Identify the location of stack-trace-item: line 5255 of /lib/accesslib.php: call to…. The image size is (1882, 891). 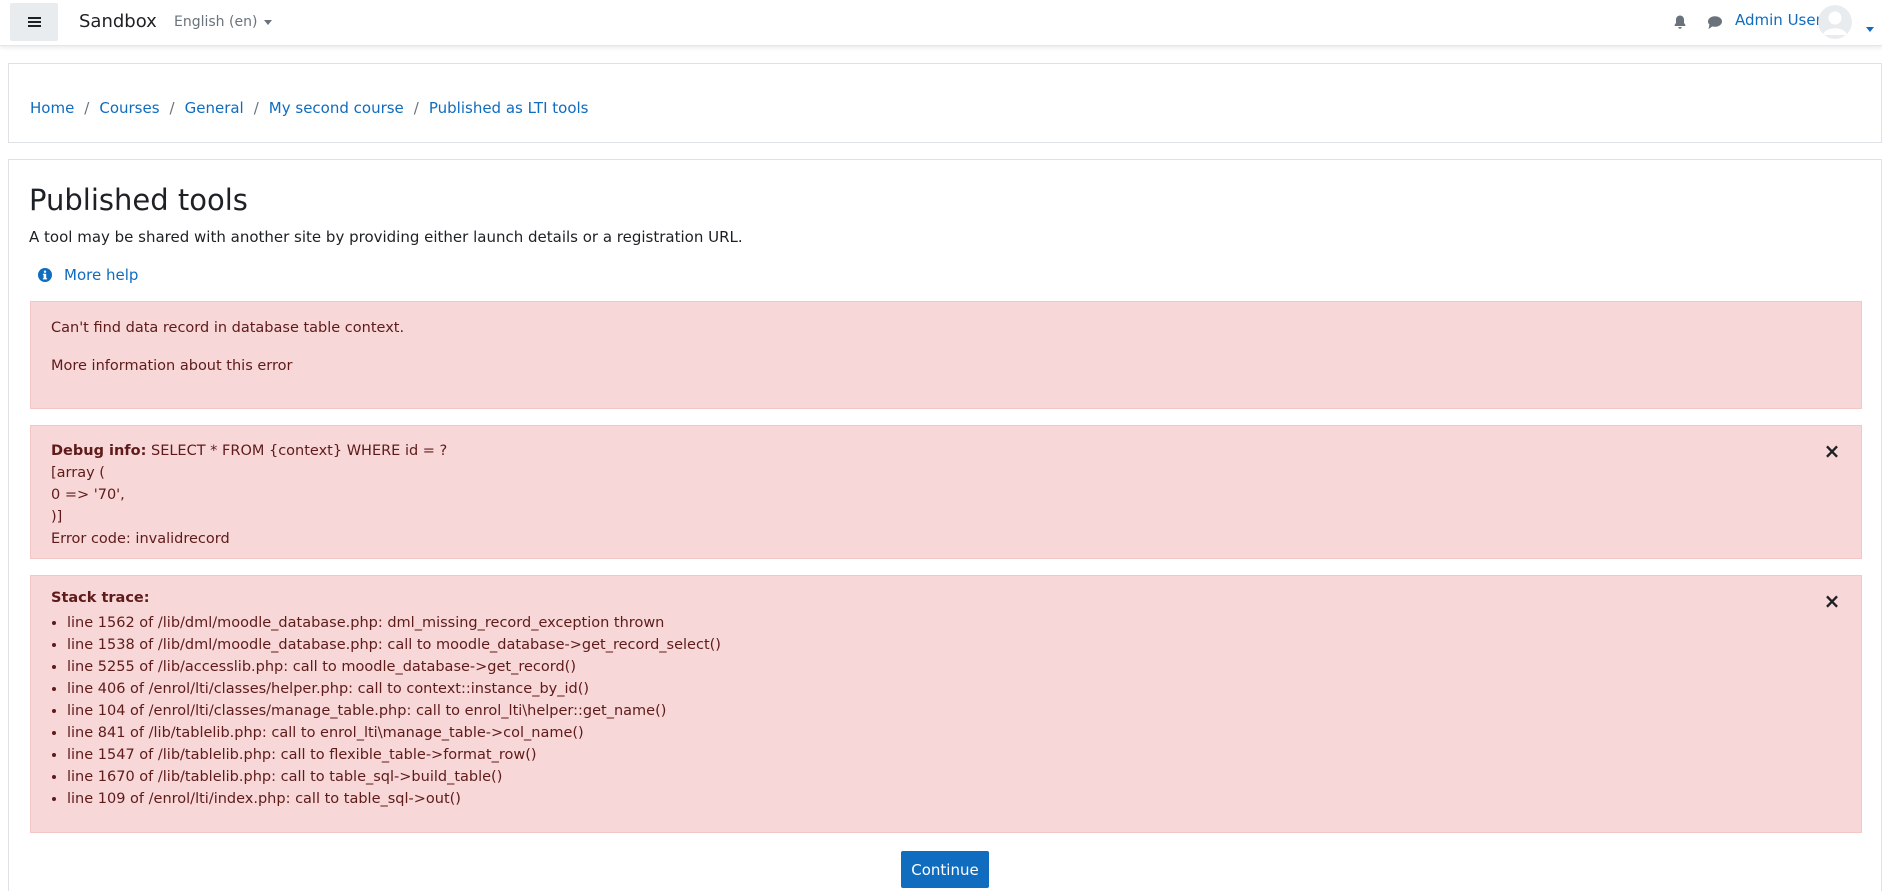
(394, 667).